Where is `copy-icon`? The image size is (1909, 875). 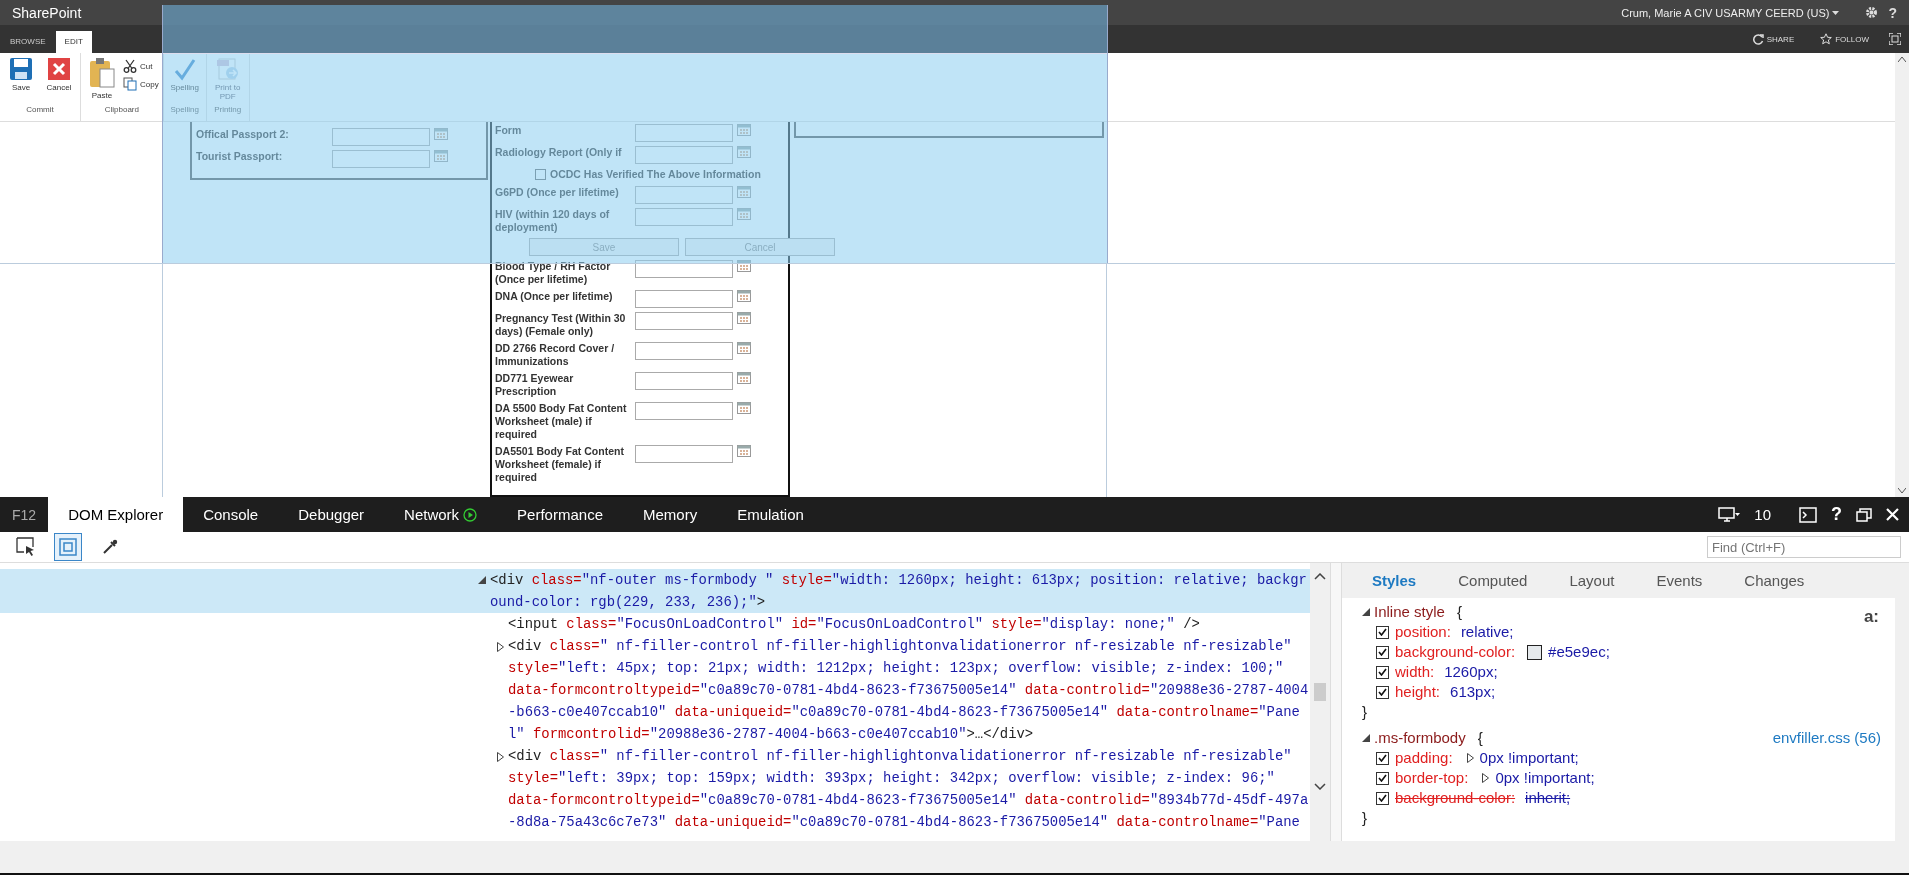 copy-icon is located at coordinates (130, 84).